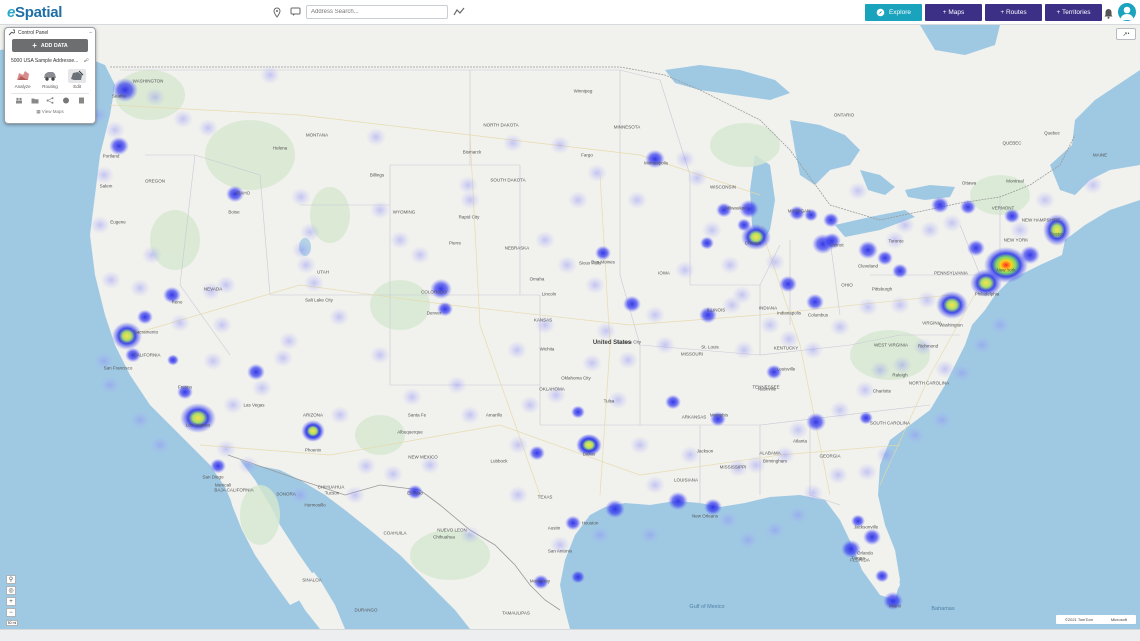 The width and height of the screenshot is (1140, 641). Describe the element at coordinates (81, 101) in the screenshot. I see `document-icon` at that location.